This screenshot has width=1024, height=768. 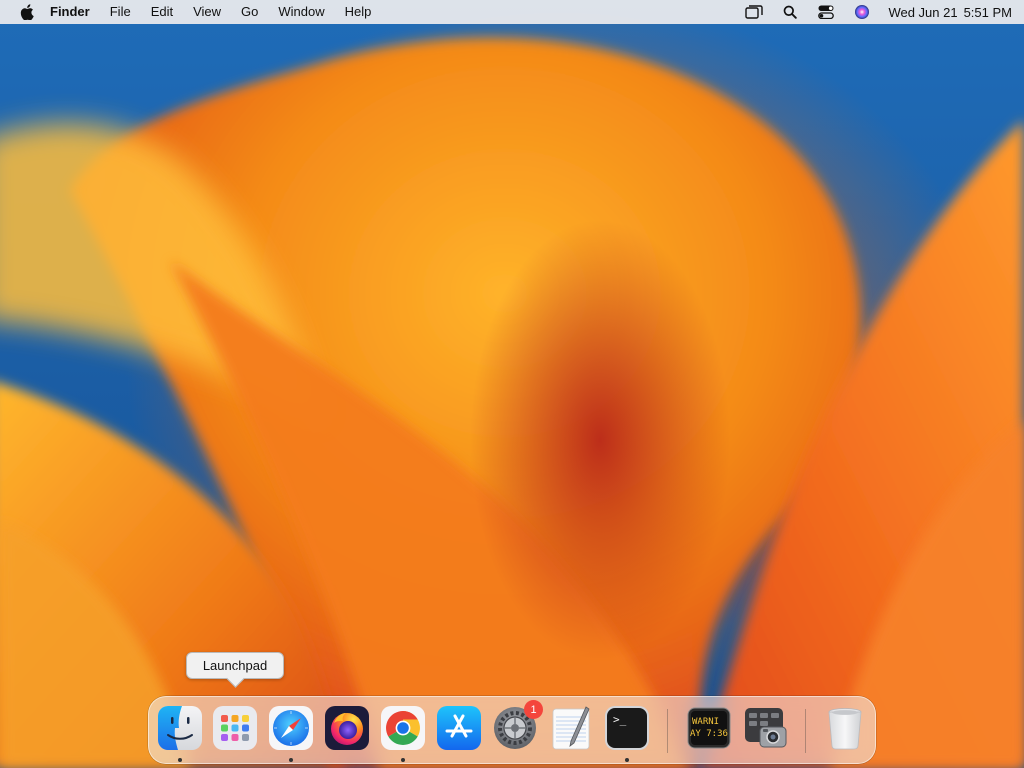 What do you see at coordinates (826, 12) in the screenshot?
I see `control-center-icon` at bounding box center [826, 12].